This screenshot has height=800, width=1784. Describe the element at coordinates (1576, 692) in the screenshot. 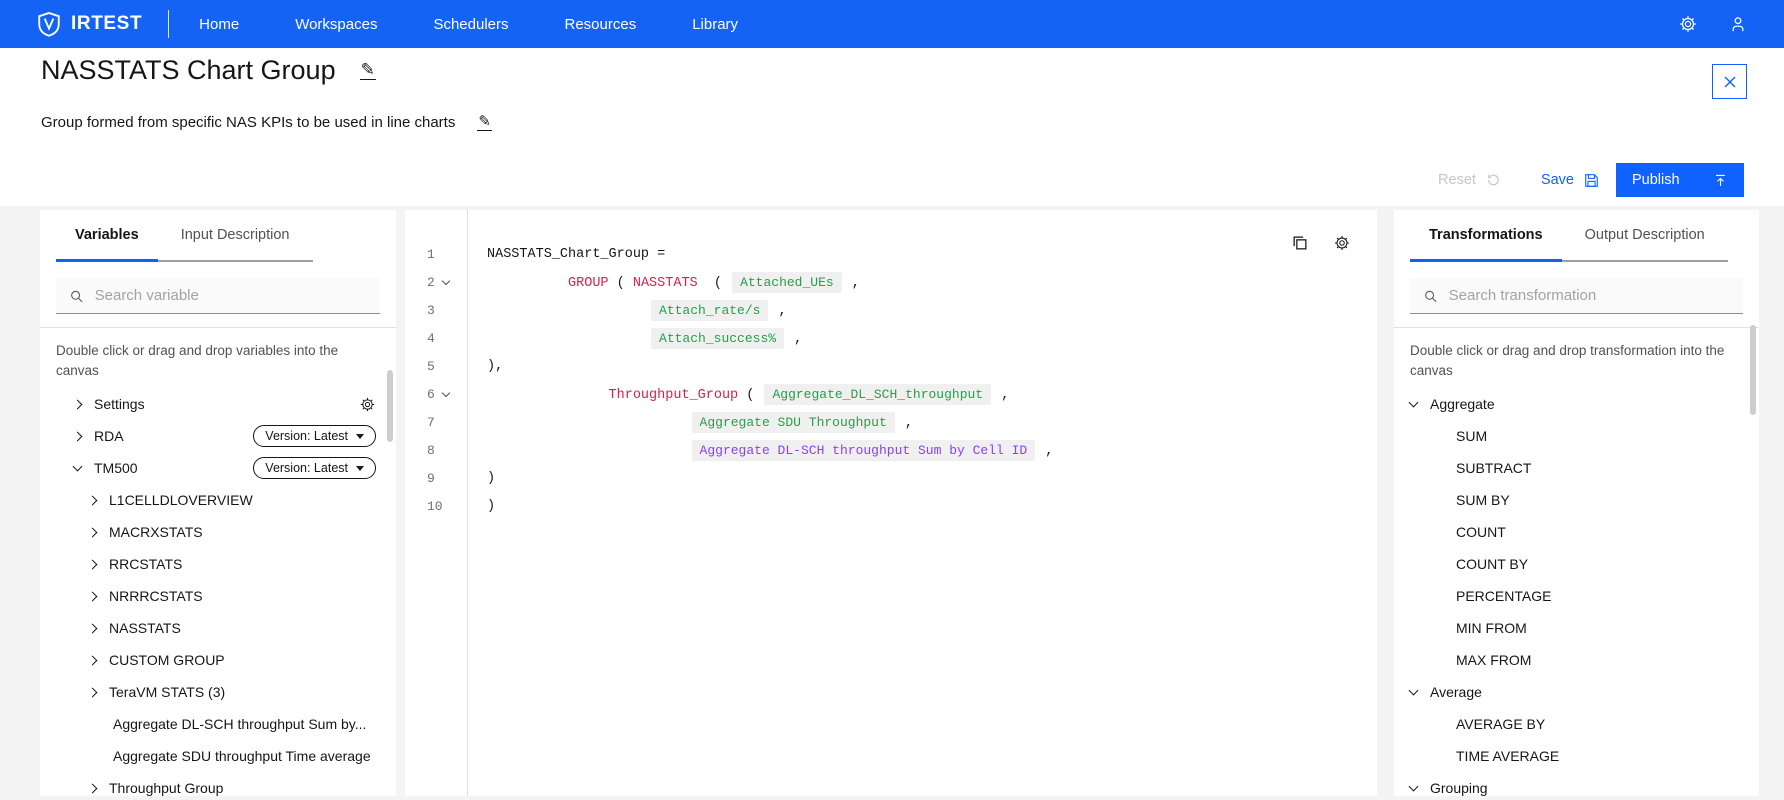

I see `transform-group-average: Average` at that location.